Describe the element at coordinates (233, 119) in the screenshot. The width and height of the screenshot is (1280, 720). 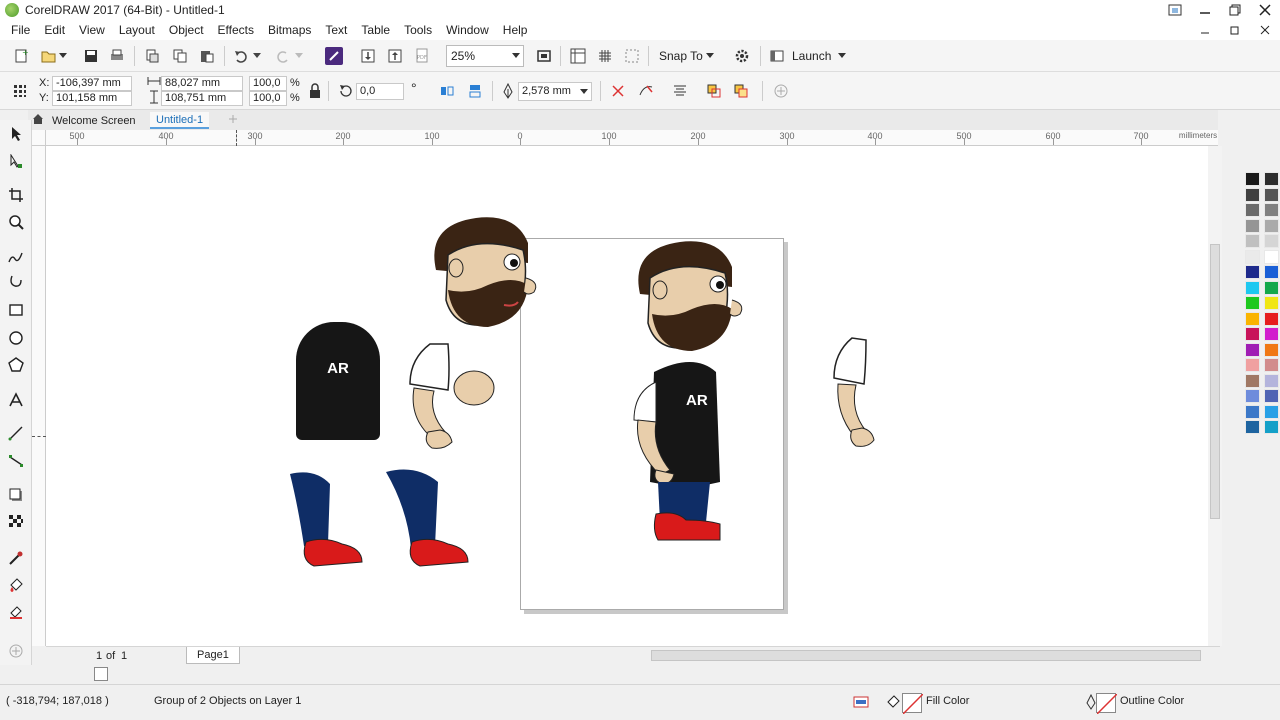
I see `new-tab-icon` at that location.